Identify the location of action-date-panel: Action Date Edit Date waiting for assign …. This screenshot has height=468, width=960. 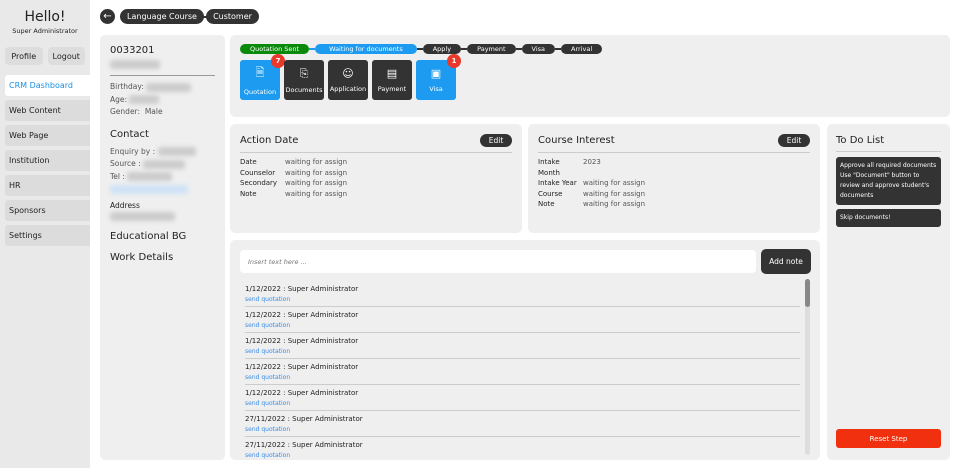
(376, 178).